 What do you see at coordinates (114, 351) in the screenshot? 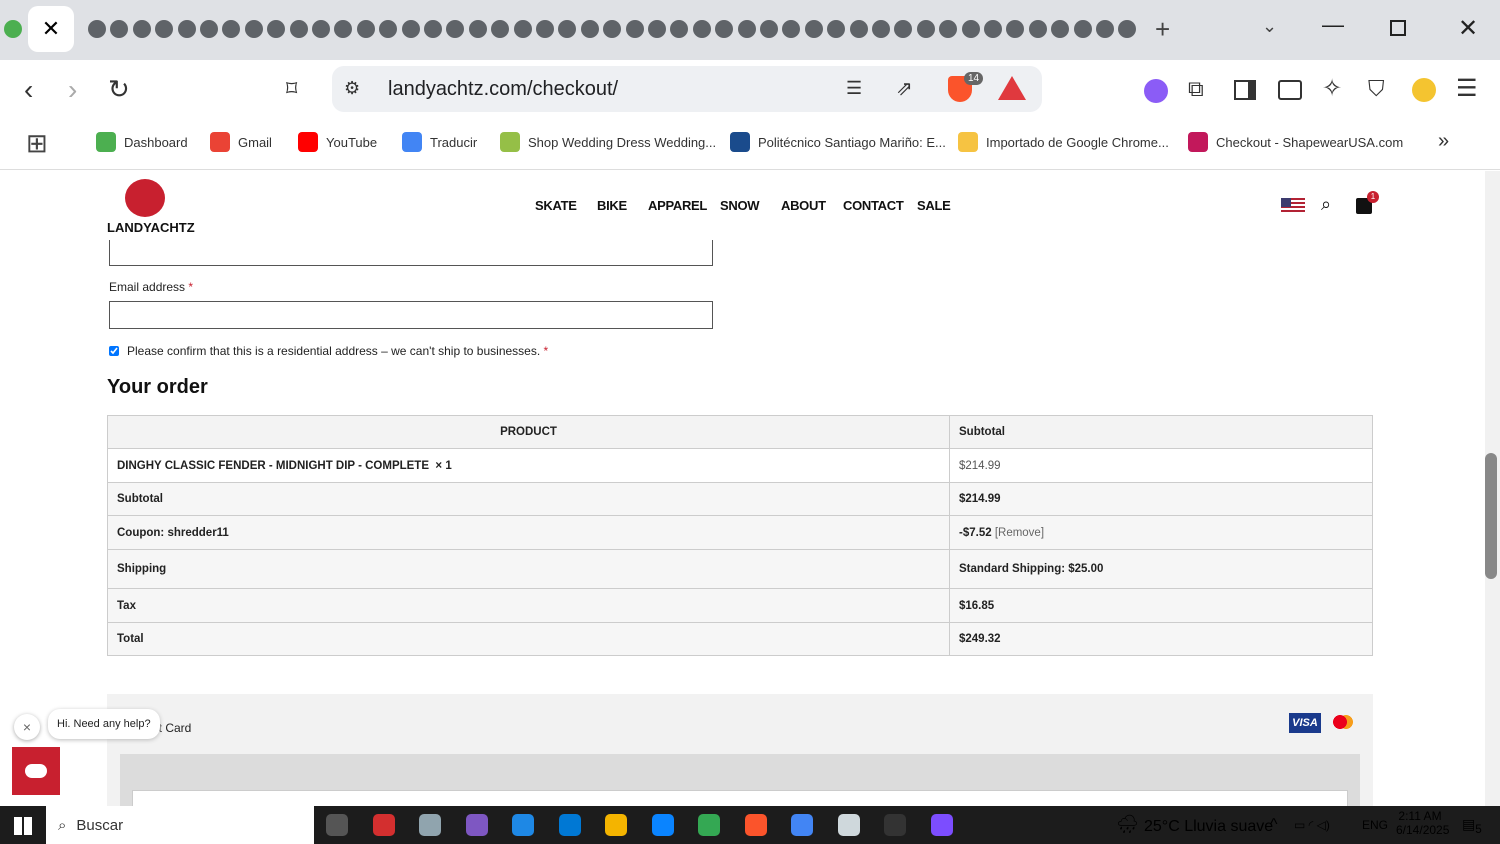
I see `residential-checkbox` at bounding box center [114, 351].